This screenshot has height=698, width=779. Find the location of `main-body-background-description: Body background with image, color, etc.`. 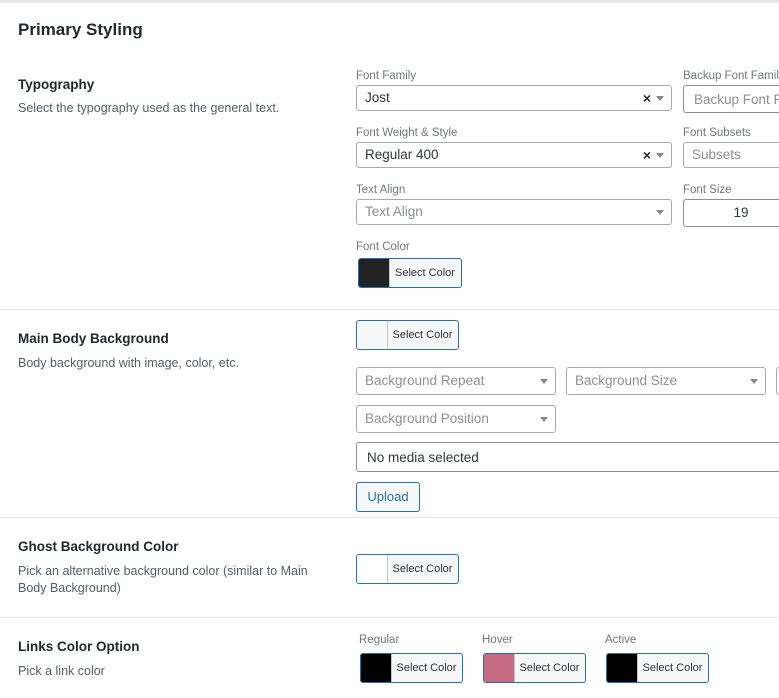

main-body-background-description: Body background with image, color, etc. is located at coordinates (128, 363).